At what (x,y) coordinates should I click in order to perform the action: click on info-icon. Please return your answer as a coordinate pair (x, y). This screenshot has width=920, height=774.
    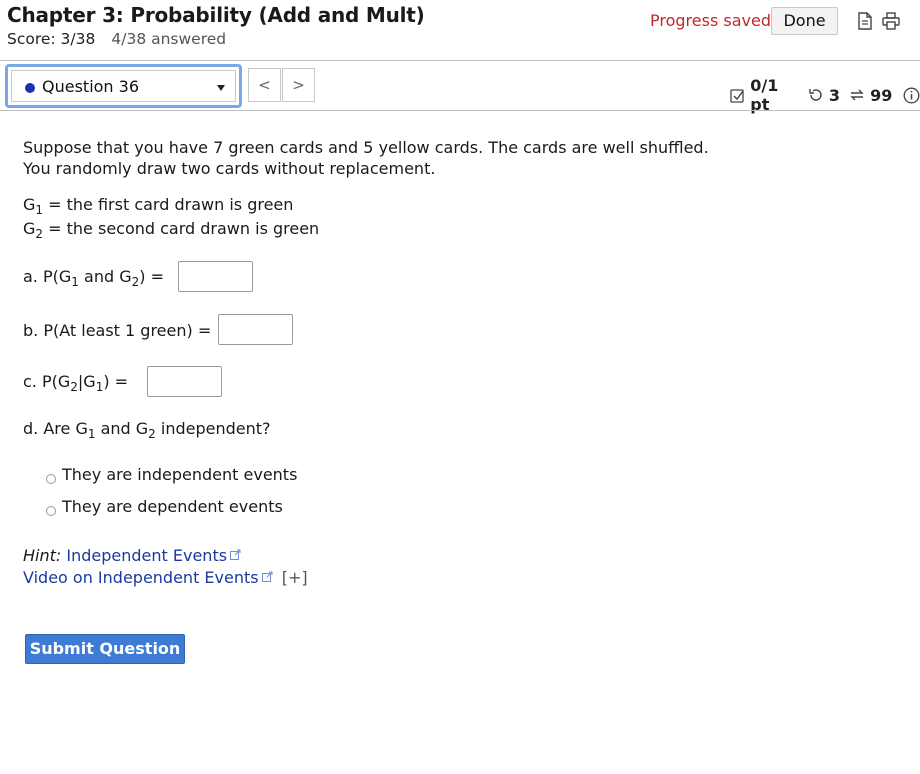
    Looking at the image, I should click on (911, 95).